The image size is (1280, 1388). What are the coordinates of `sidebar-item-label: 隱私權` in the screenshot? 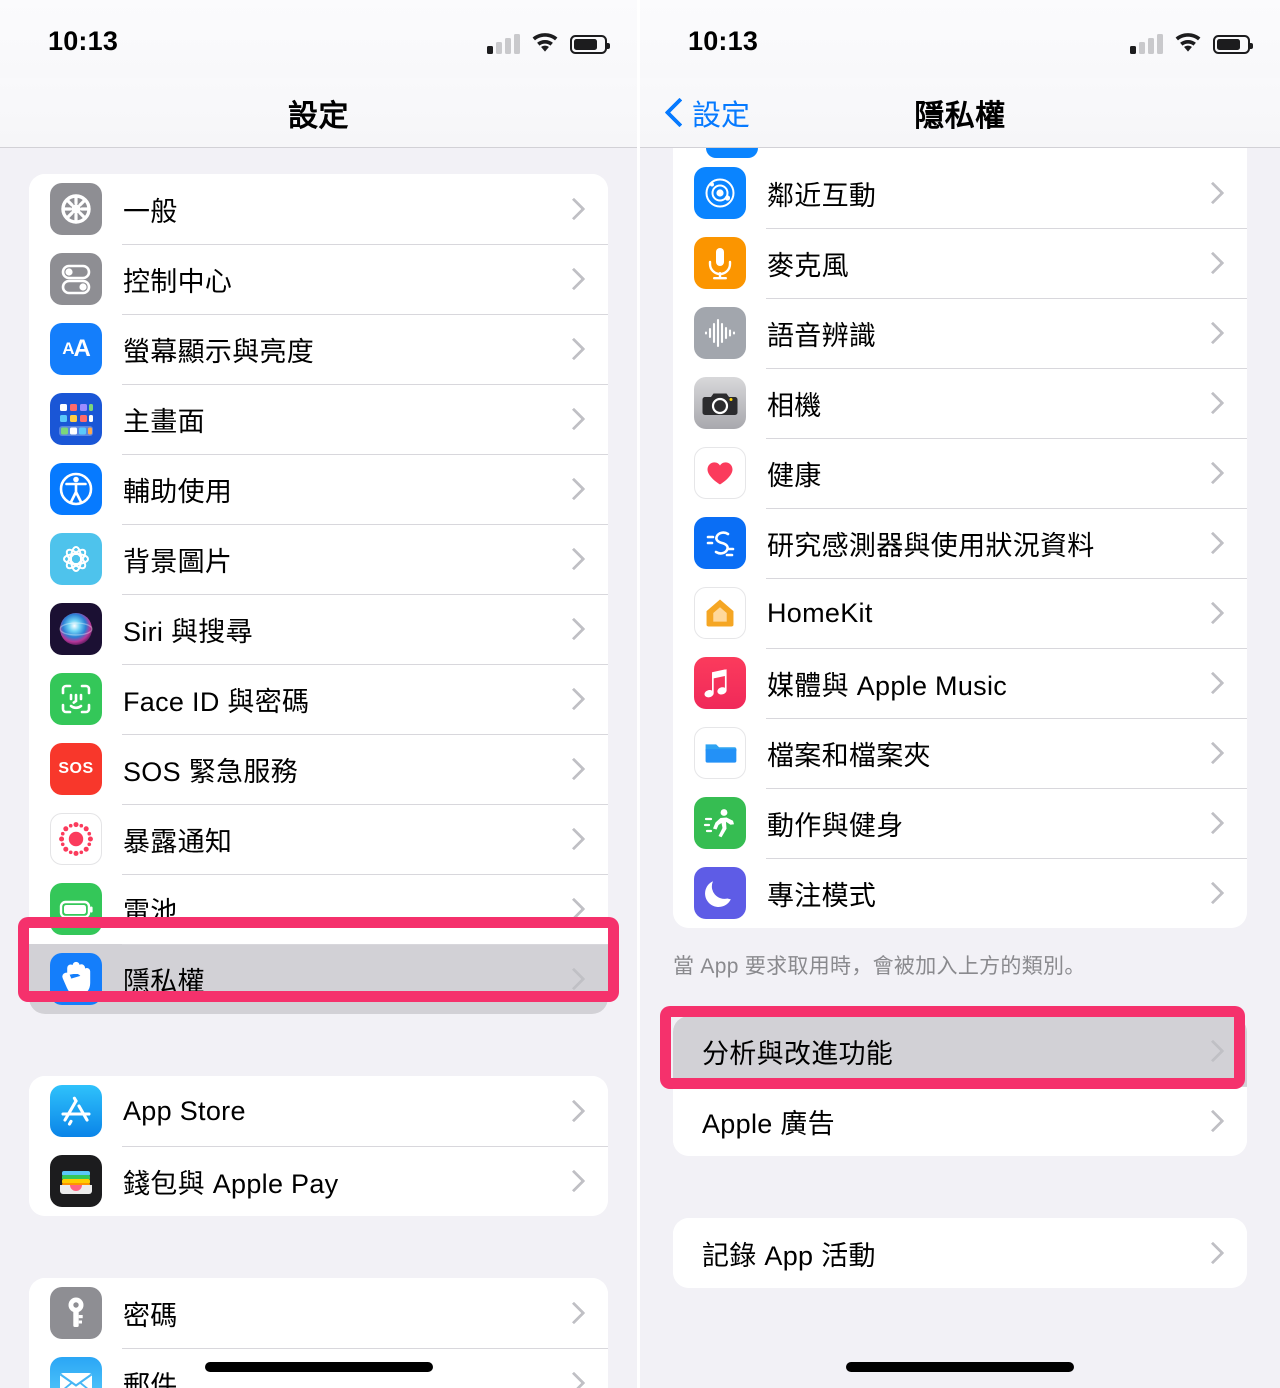 It's located at (164, 981).